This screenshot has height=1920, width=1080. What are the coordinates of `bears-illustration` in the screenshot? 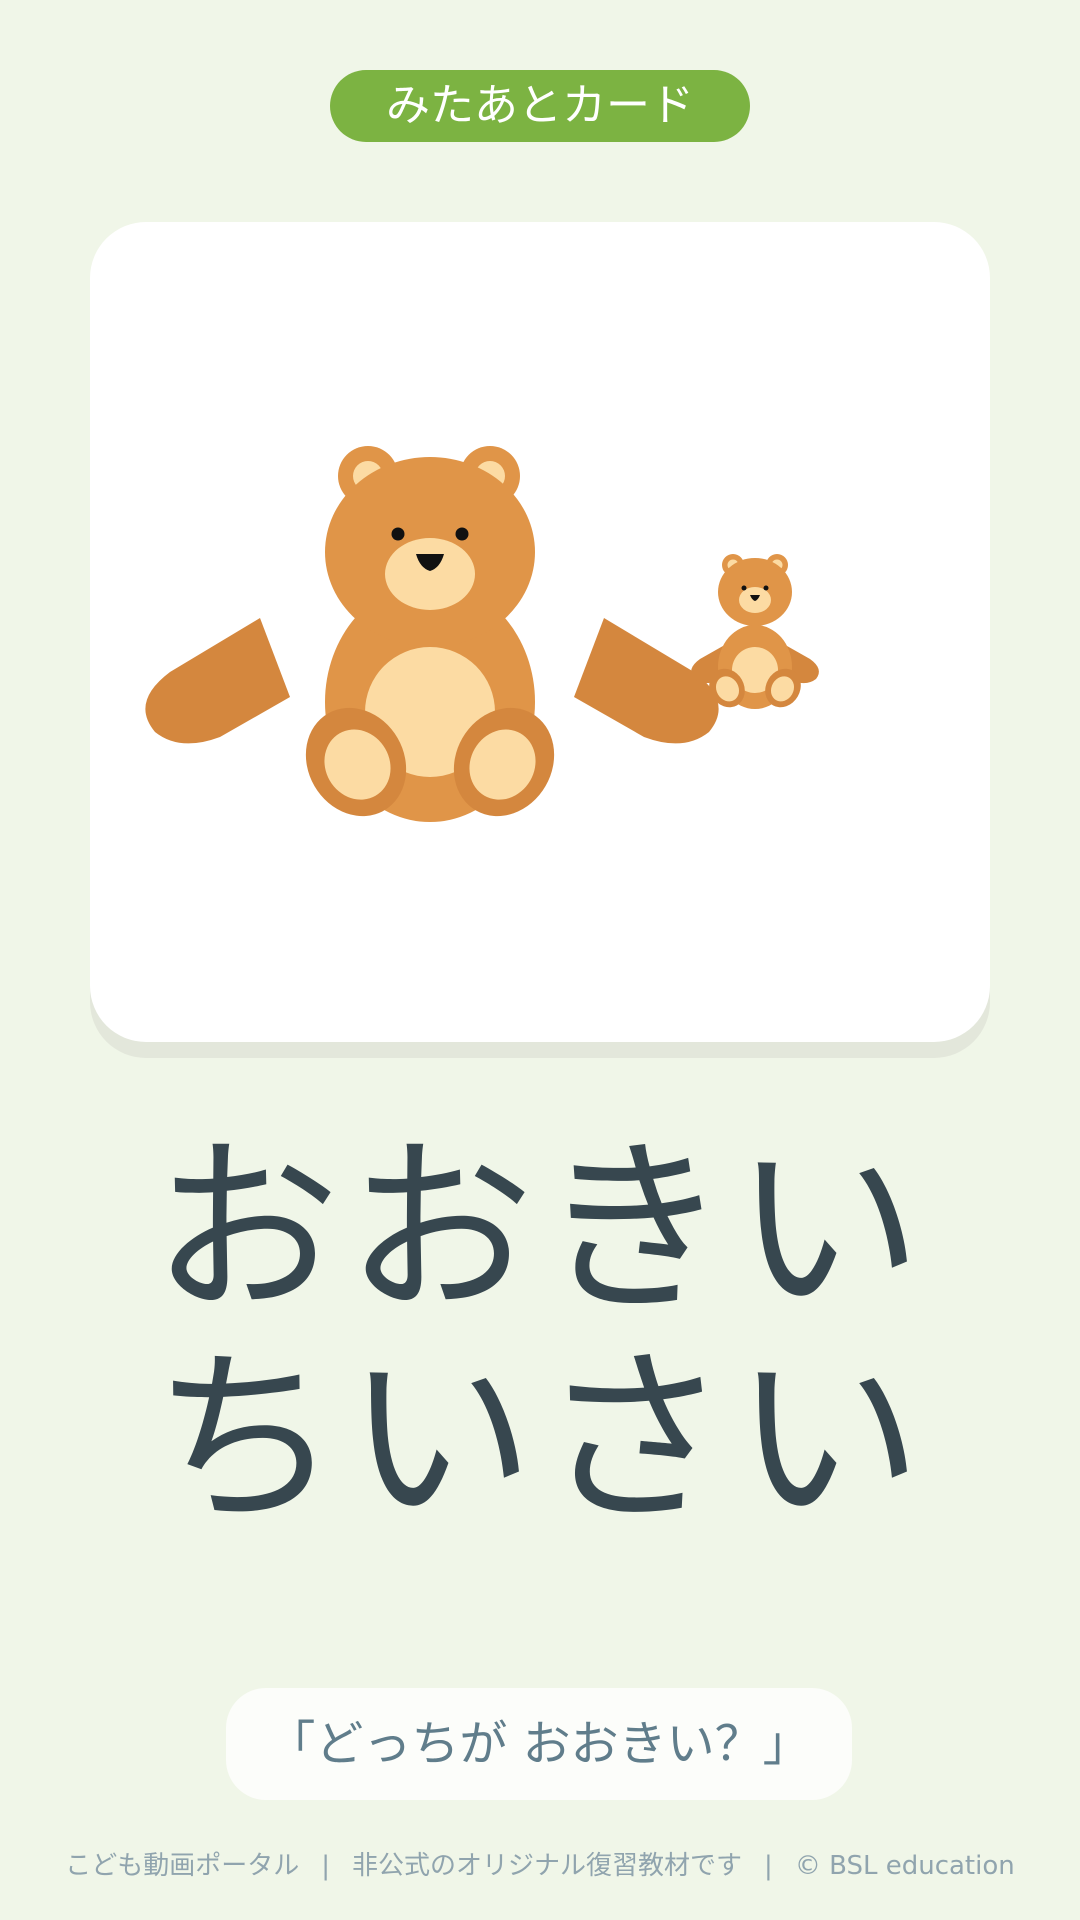 It's located at (482, 634).